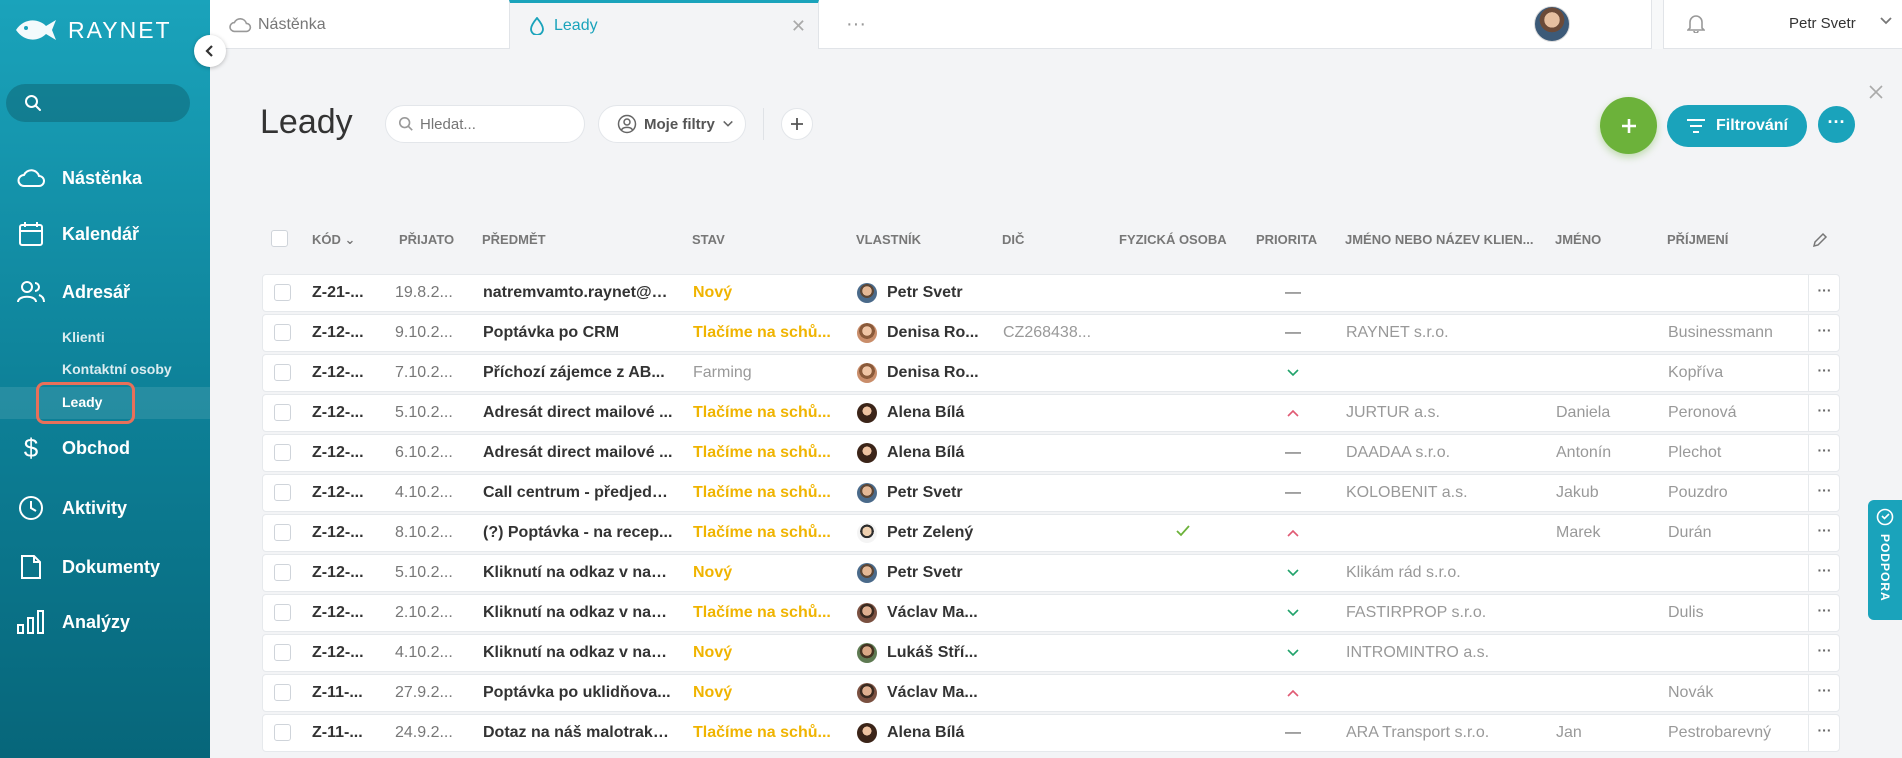 This screenshot has width=1902, height=758. What do you see at coordinates (1820, 241) in the screenshot?
I see `edit-columns-icon` at bounding box center [1820, 241].